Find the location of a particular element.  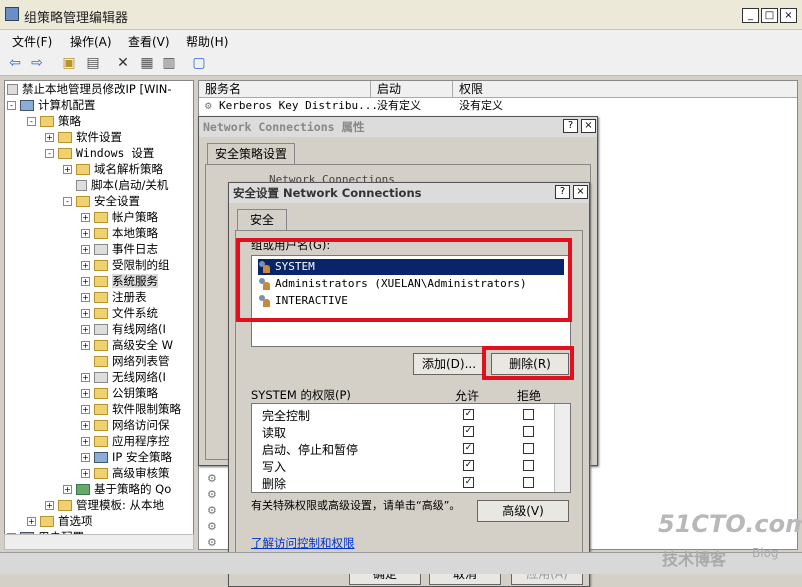

tree-windows-settings: - Windows 设置 is located at coordinates (99, 153).